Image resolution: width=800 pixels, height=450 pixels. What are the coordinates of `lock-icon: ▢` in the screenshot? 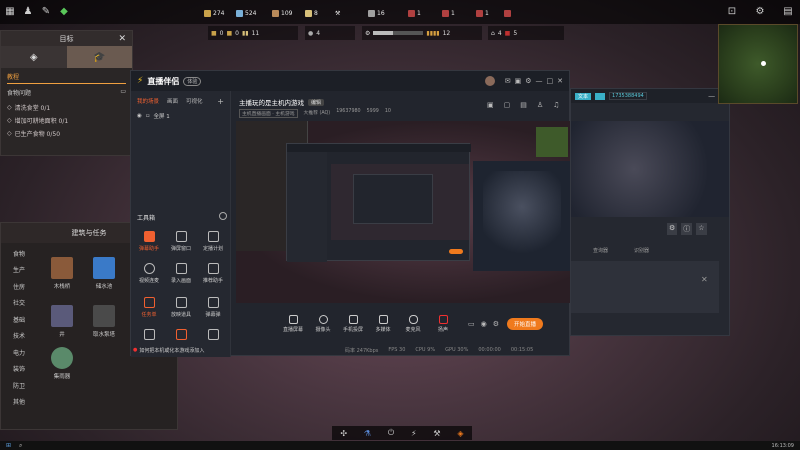 It's located at (507, 105).